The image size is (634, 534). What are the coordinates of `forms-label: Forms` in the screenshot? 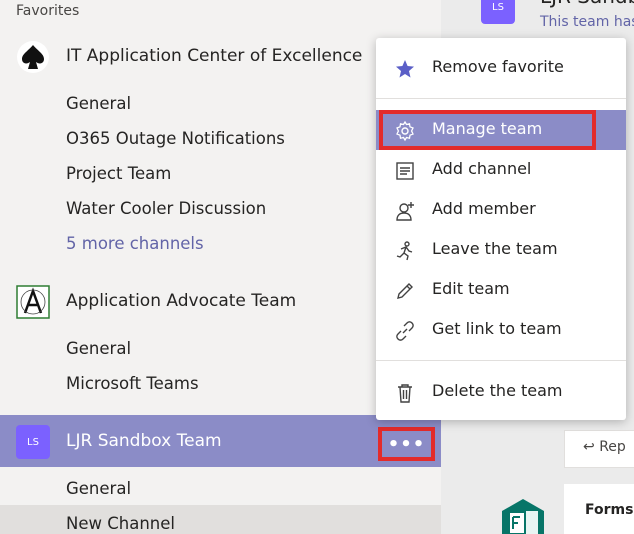 It's located at (609, 510).